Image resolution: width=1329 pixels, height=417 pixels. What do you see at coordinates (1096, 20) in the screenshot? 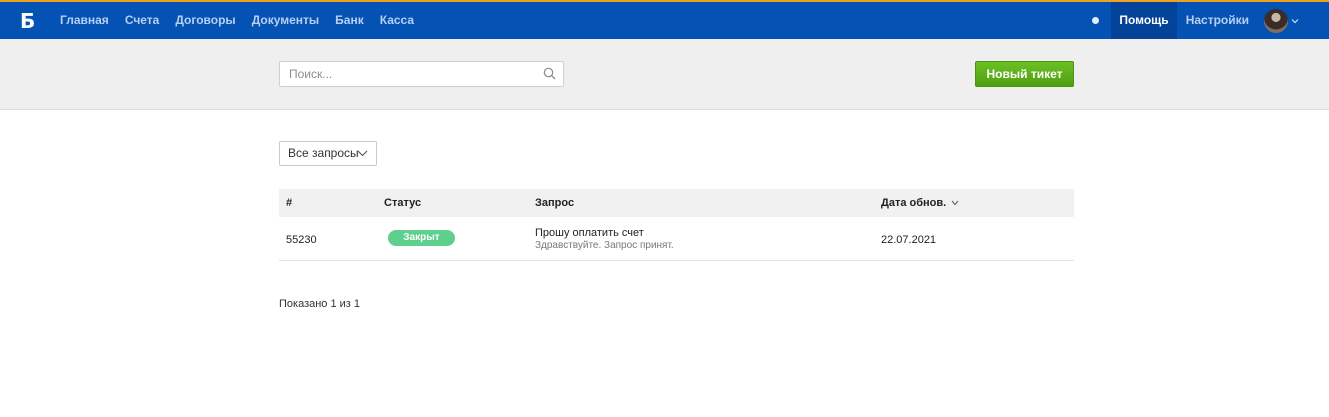
I see `status-dot-icon` at bounding box center [1096, 20].